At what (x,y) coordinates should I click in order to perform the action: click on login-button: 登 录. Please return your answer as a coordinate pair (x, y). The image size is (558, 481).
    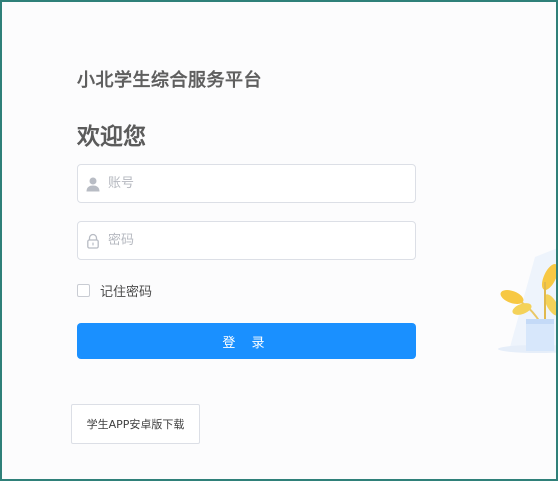
    Looking at the image, I should click on (246, 341).